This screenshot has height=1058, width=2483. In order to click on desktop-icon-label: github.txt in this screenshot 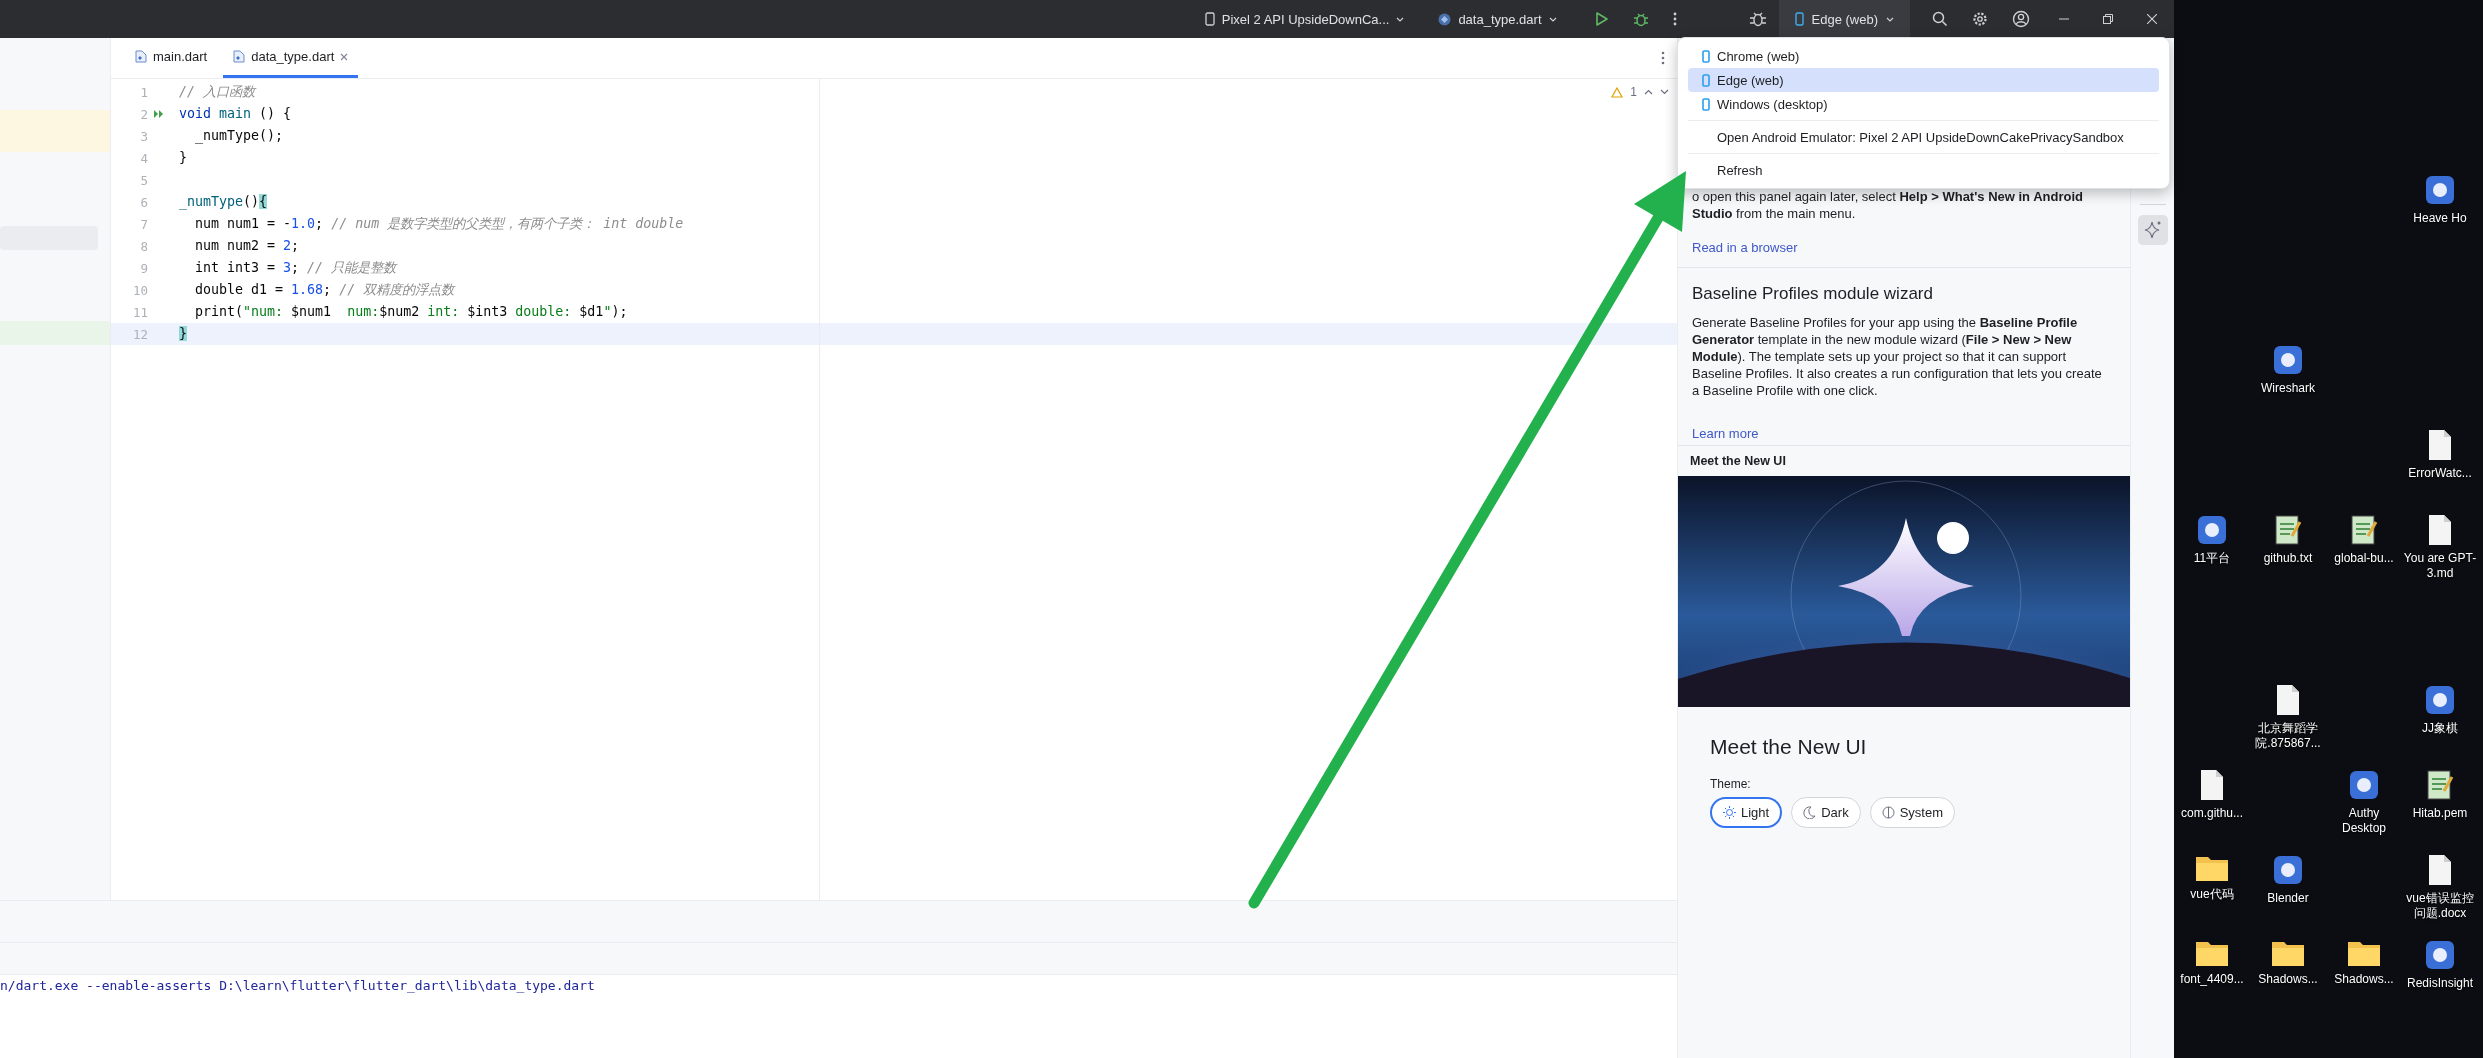, I will do `click(2288, 558)`.